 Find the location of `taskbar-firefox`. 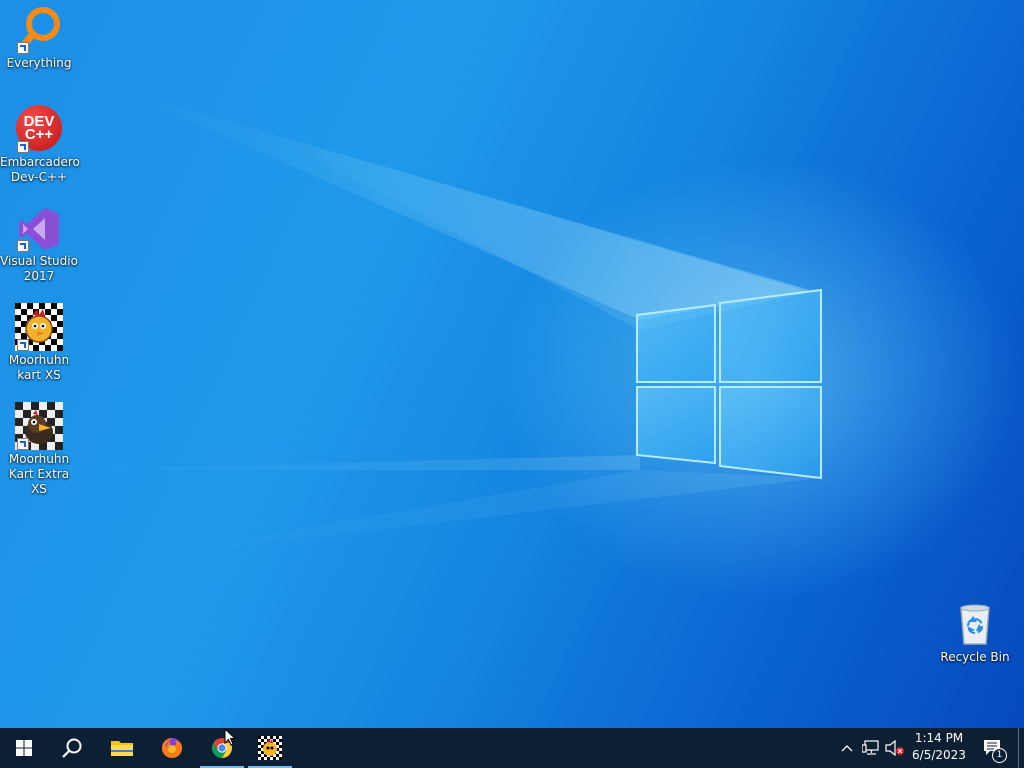

taskbar-firefox is located at coordinates (172, 748).